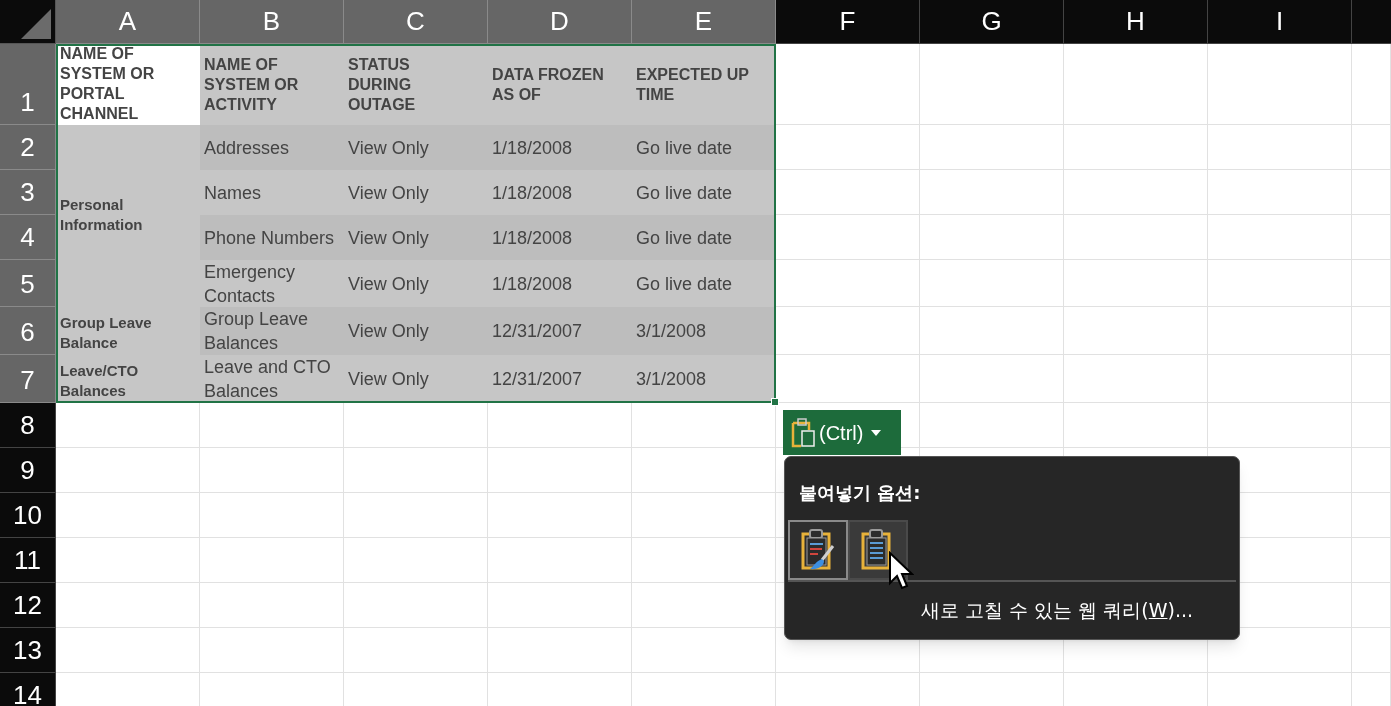  What do you see at coordinates (128, 216) in the screenshot?
I see `table-cell: Personal Information` at bounding box center [128, 216].